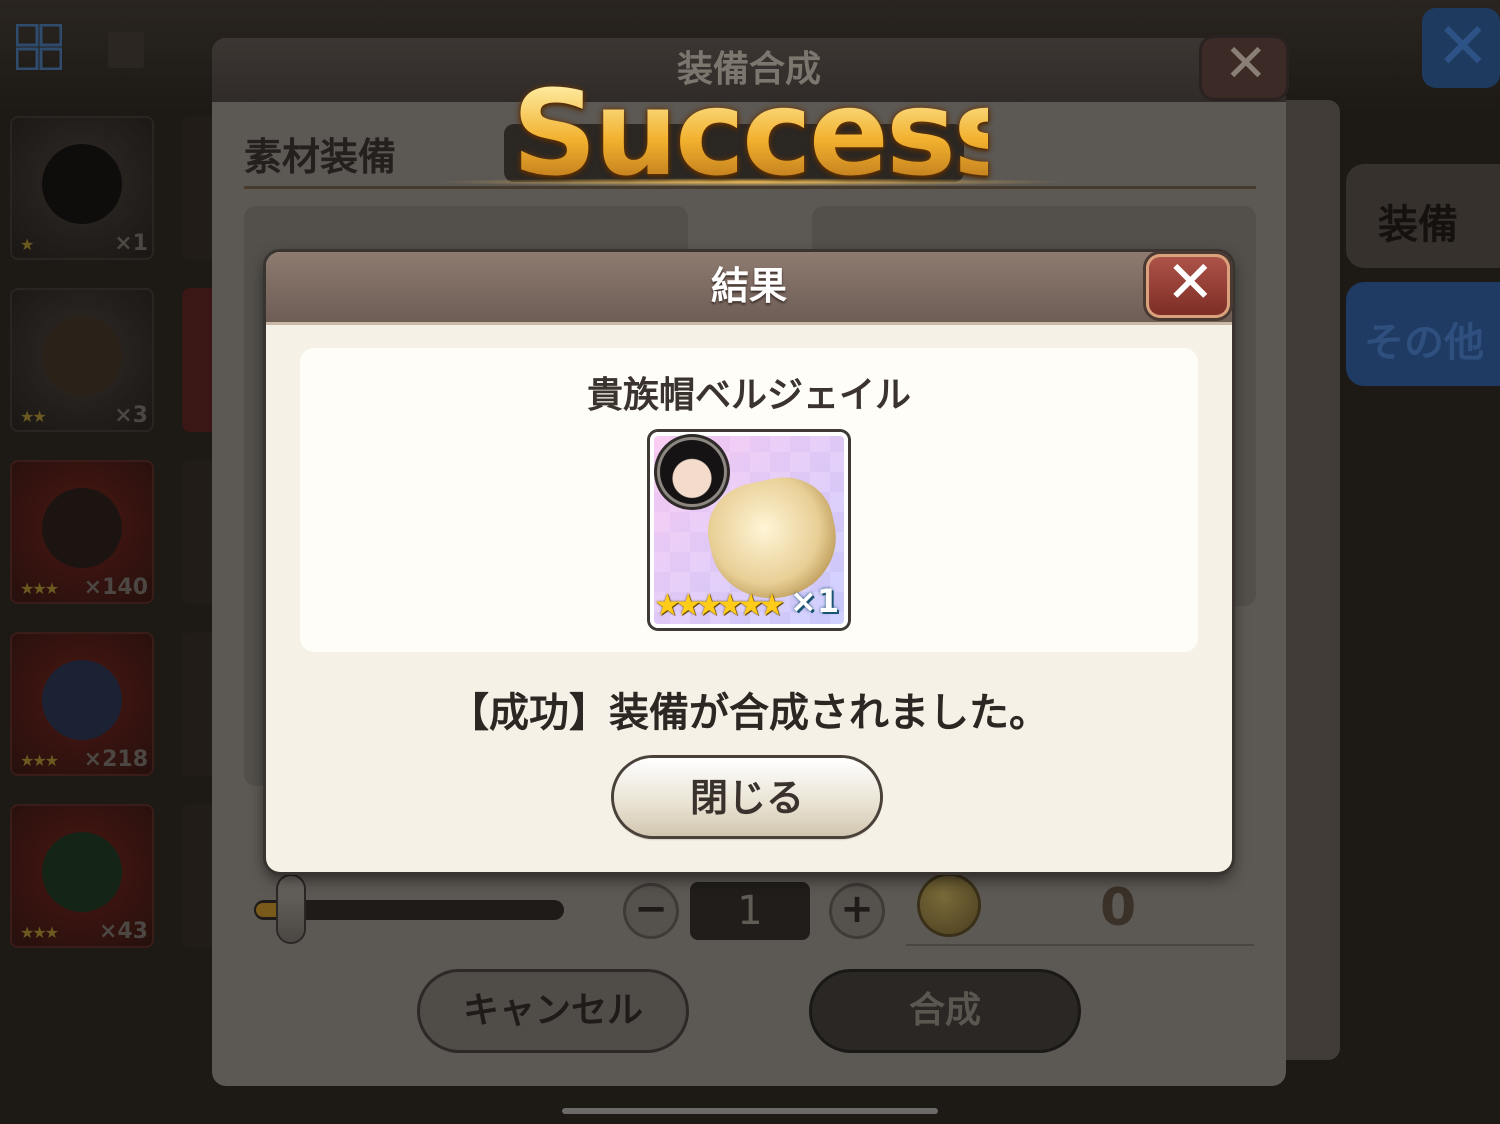  What do you see at coordinates (747, 797) in the screenshot?
I see `close-button: 閉じる` at bounding box center [747, 797].